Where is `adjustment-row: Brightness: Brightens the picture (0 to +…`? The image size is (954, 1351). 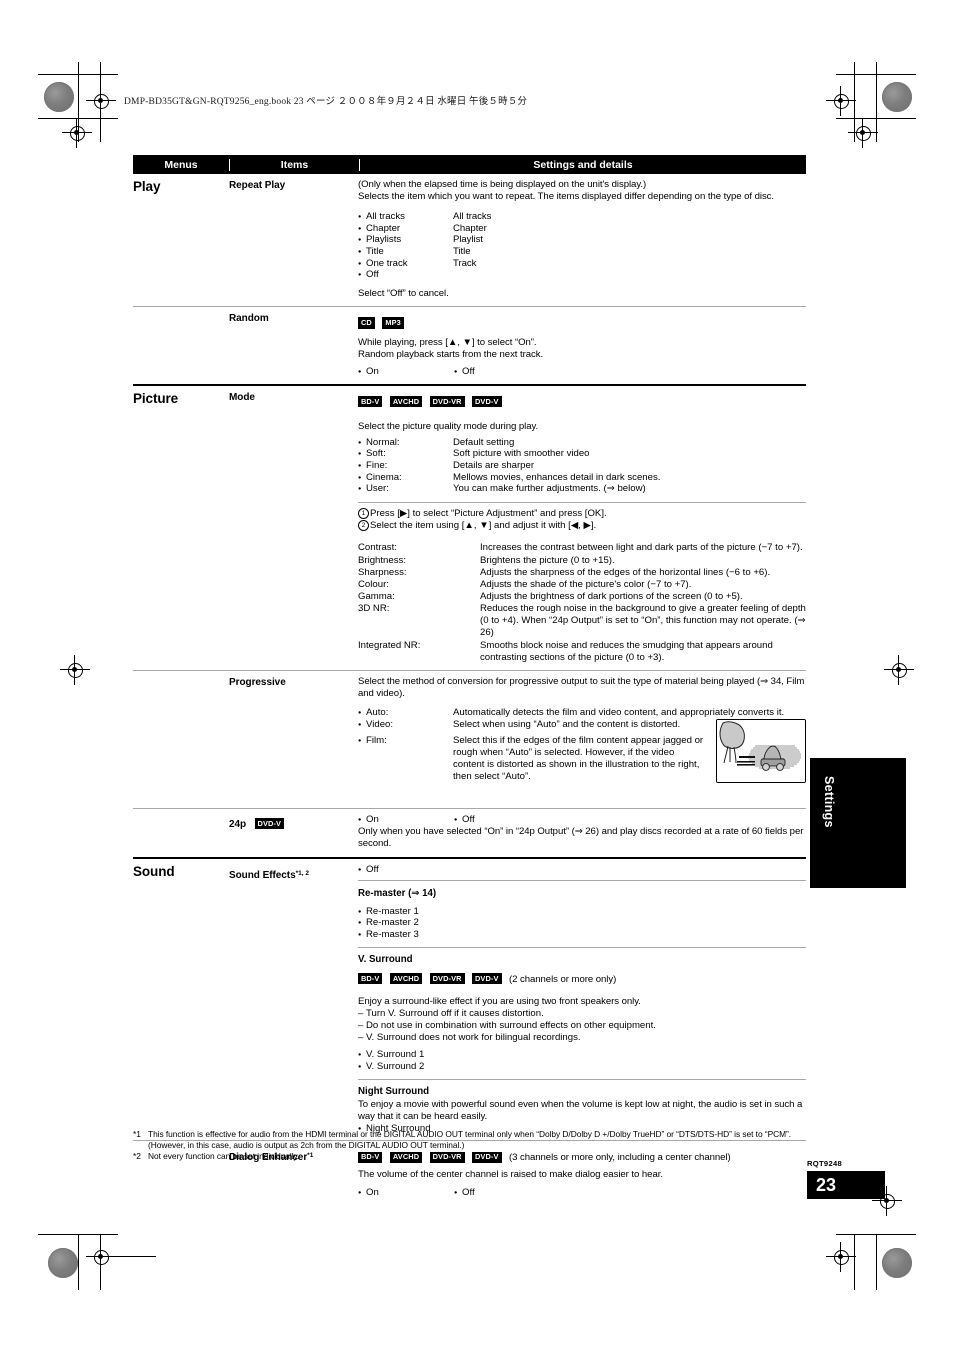 adjustment-row: Brightness: Brightens the picture (0 to +… is located at coordinates (582, 561).